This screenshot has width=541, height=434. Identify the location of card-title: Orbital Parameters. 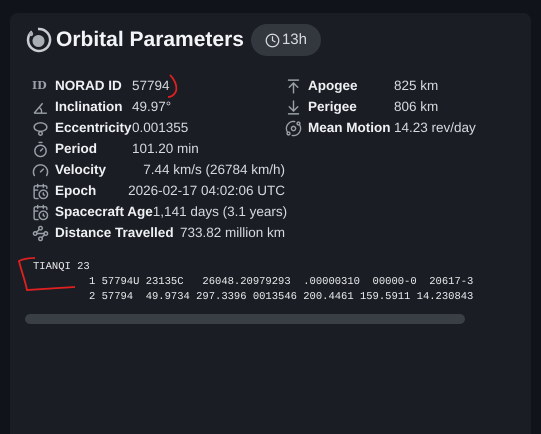
(150, 40).